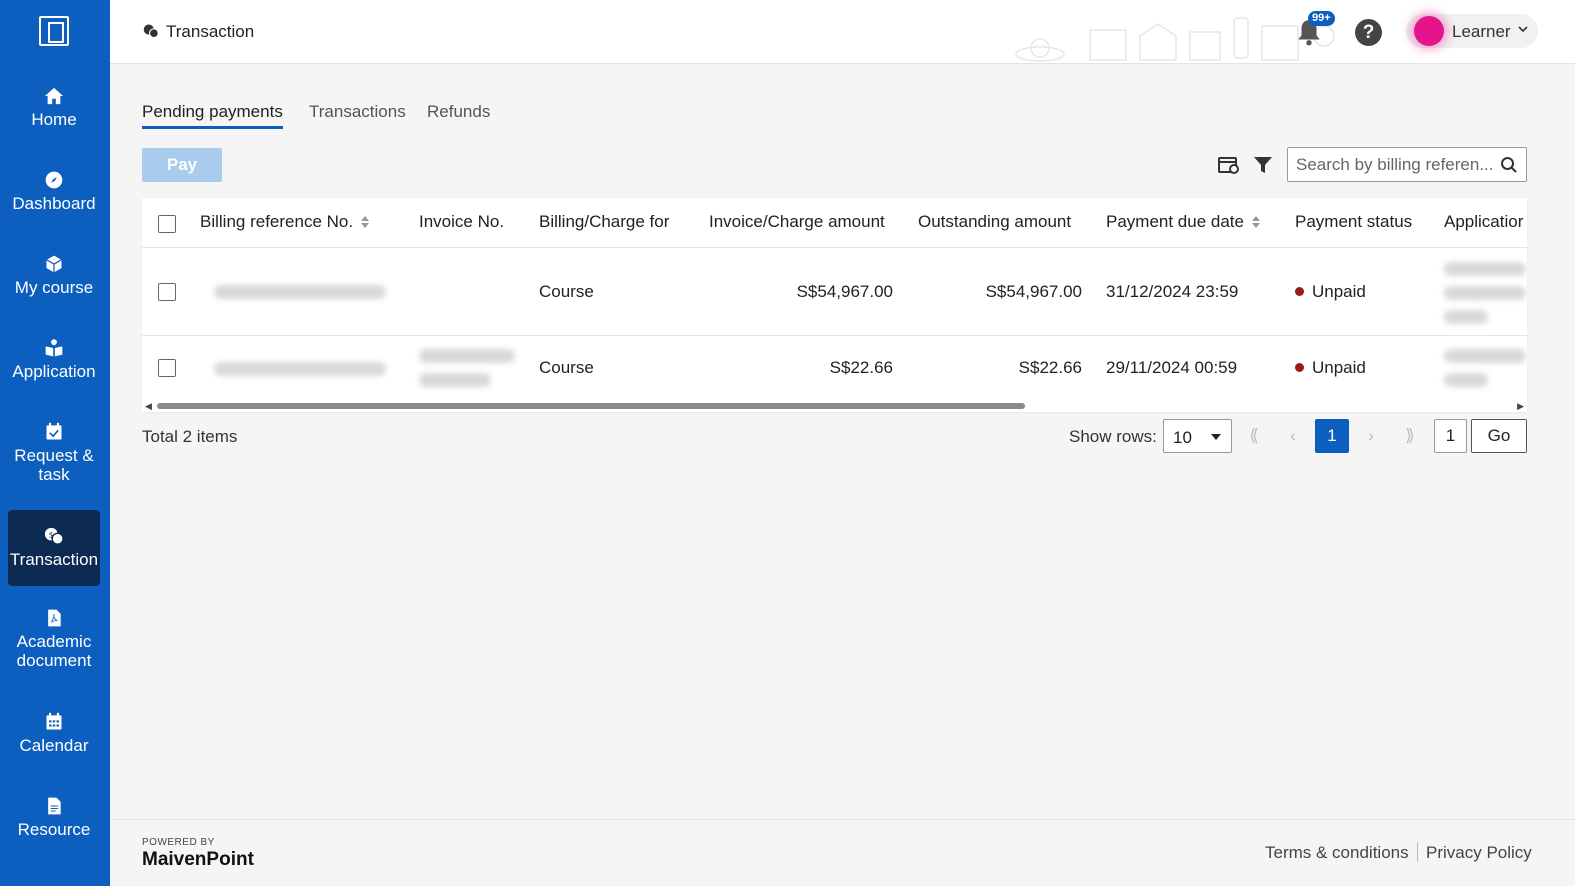 The width and height of the screenshot is (1575, 886). What do you see at coordinates (995, 221) in the screenshot?
I see `column-header-outstanding: Outstanding amount` at bounding box center [995, 221].